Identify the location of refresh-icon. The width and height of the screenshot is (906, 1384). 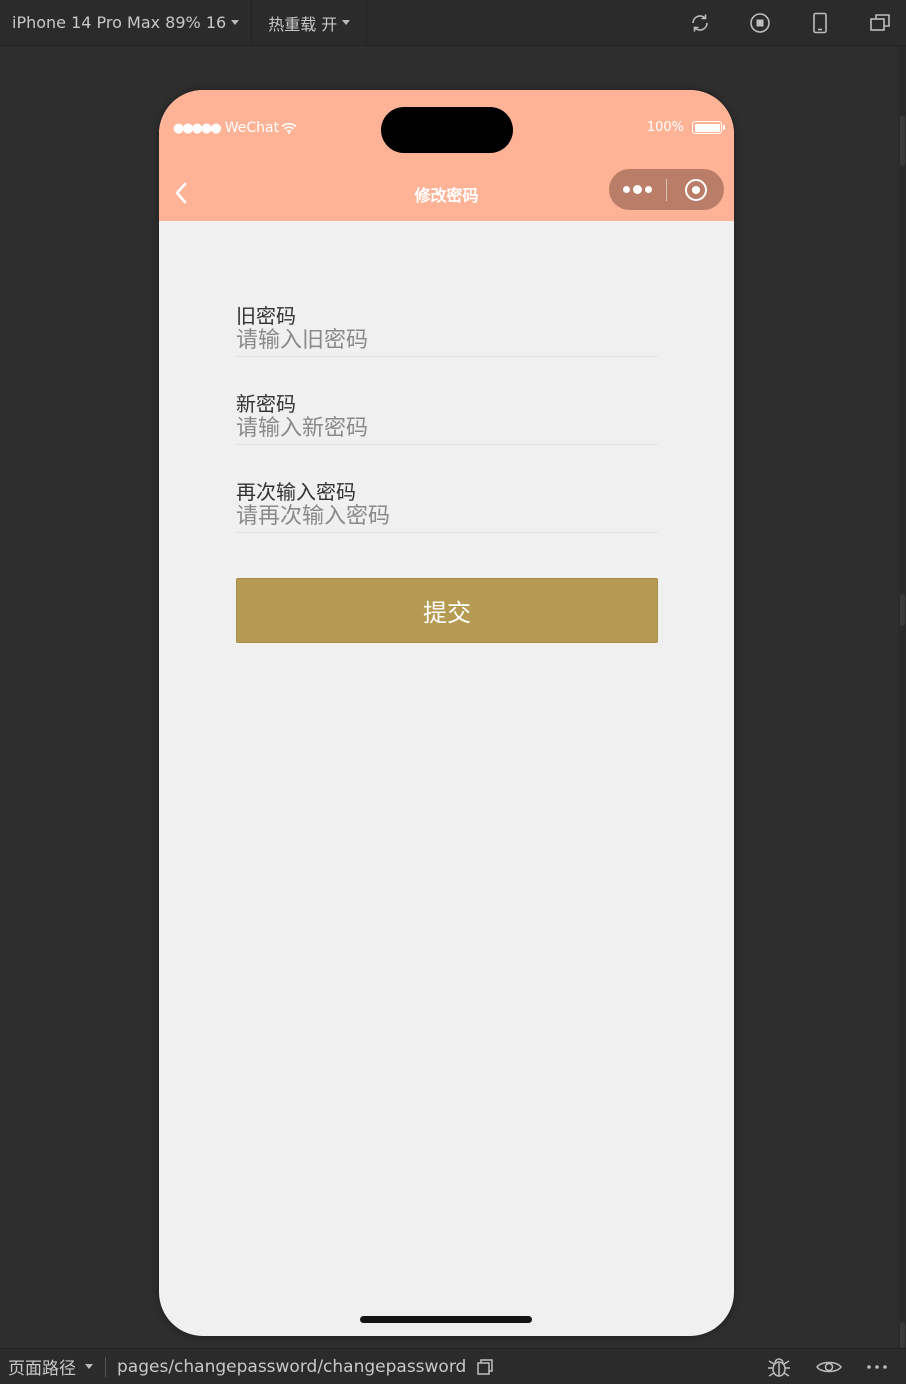
(700, 23).